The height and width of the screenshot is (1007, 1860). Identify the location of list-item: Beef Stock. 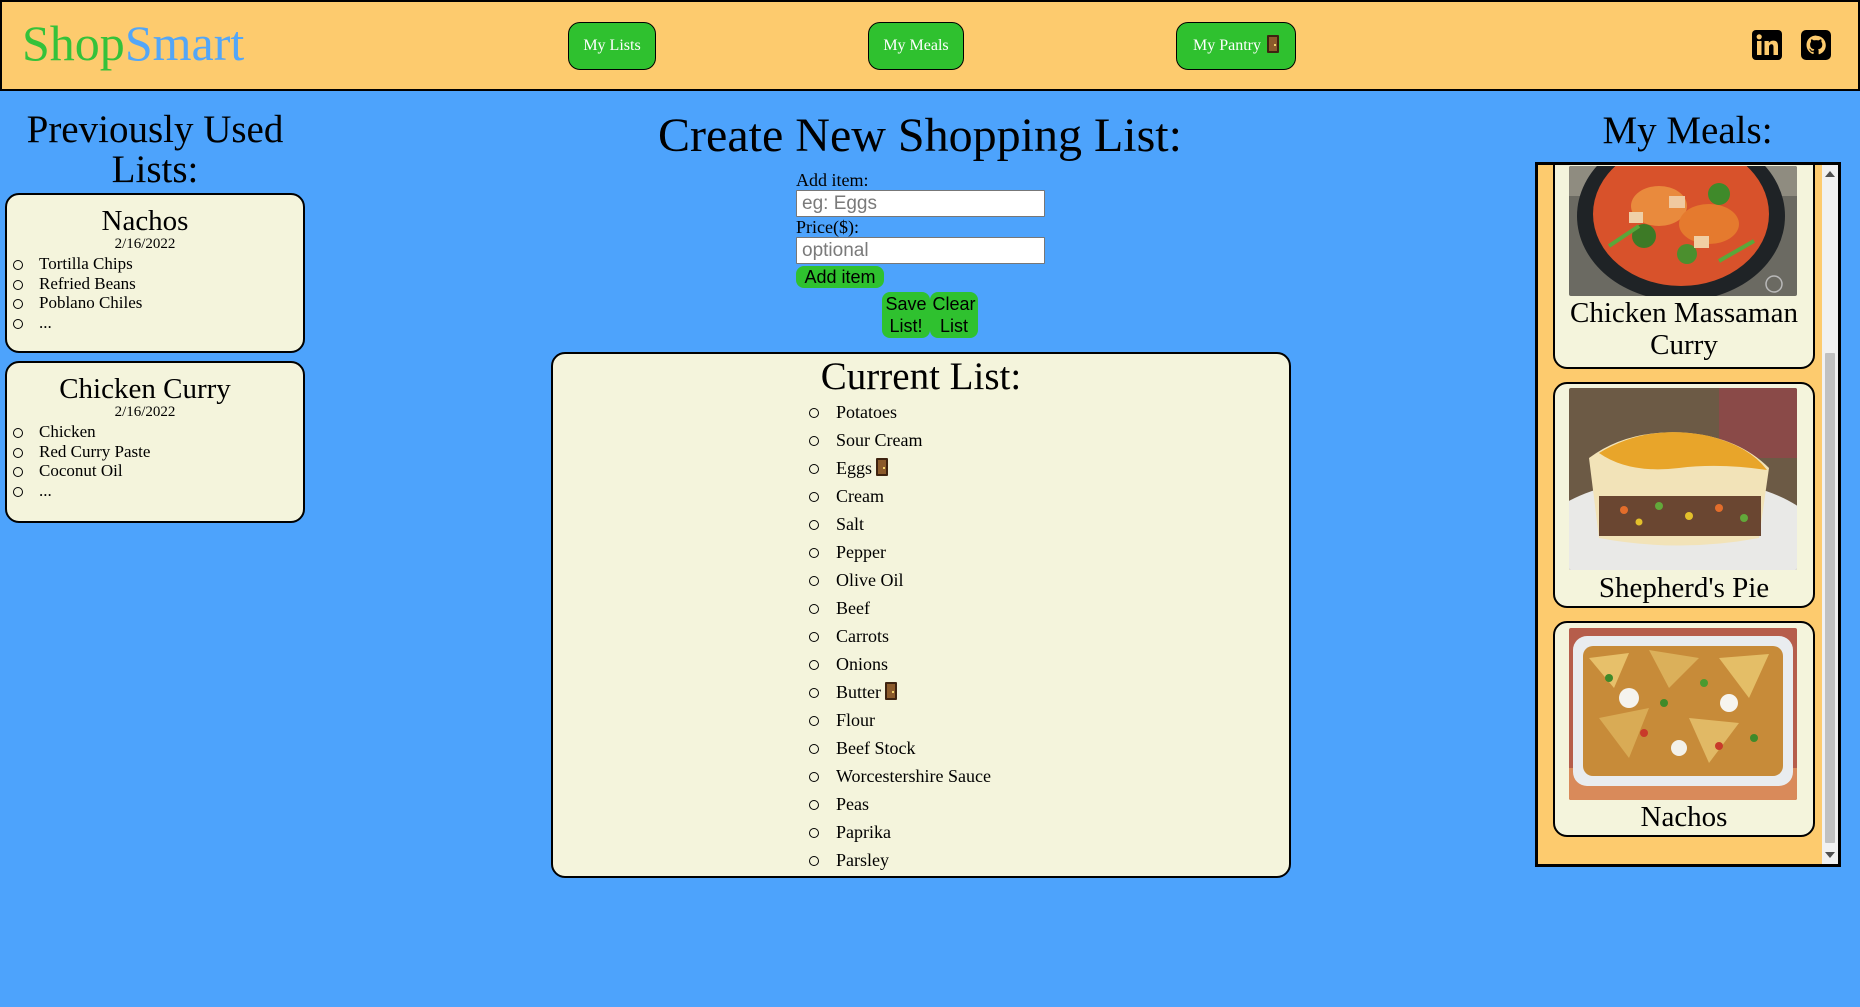
(898, 748).